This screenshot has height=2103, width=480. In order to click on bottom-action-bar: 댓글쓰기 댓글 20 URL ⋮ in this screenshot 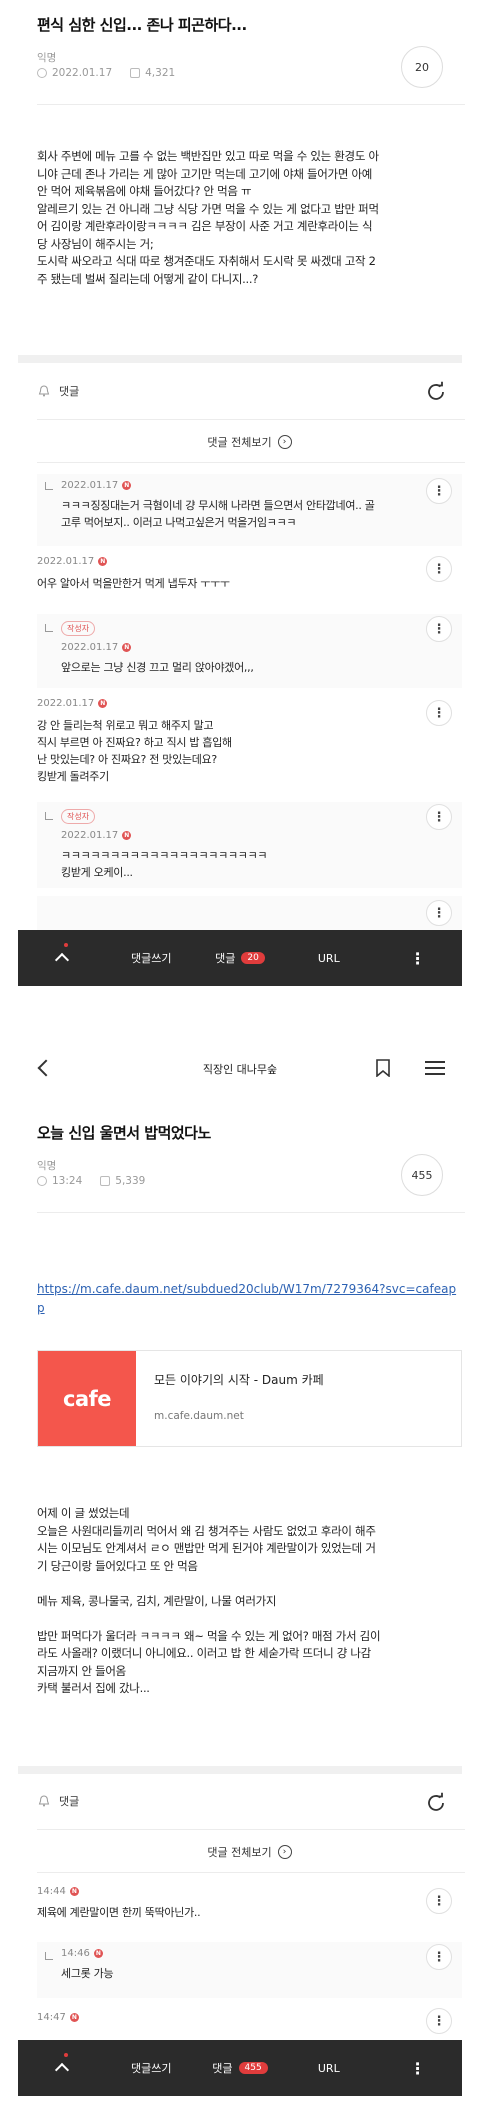, I will do `click(240, 958)`.